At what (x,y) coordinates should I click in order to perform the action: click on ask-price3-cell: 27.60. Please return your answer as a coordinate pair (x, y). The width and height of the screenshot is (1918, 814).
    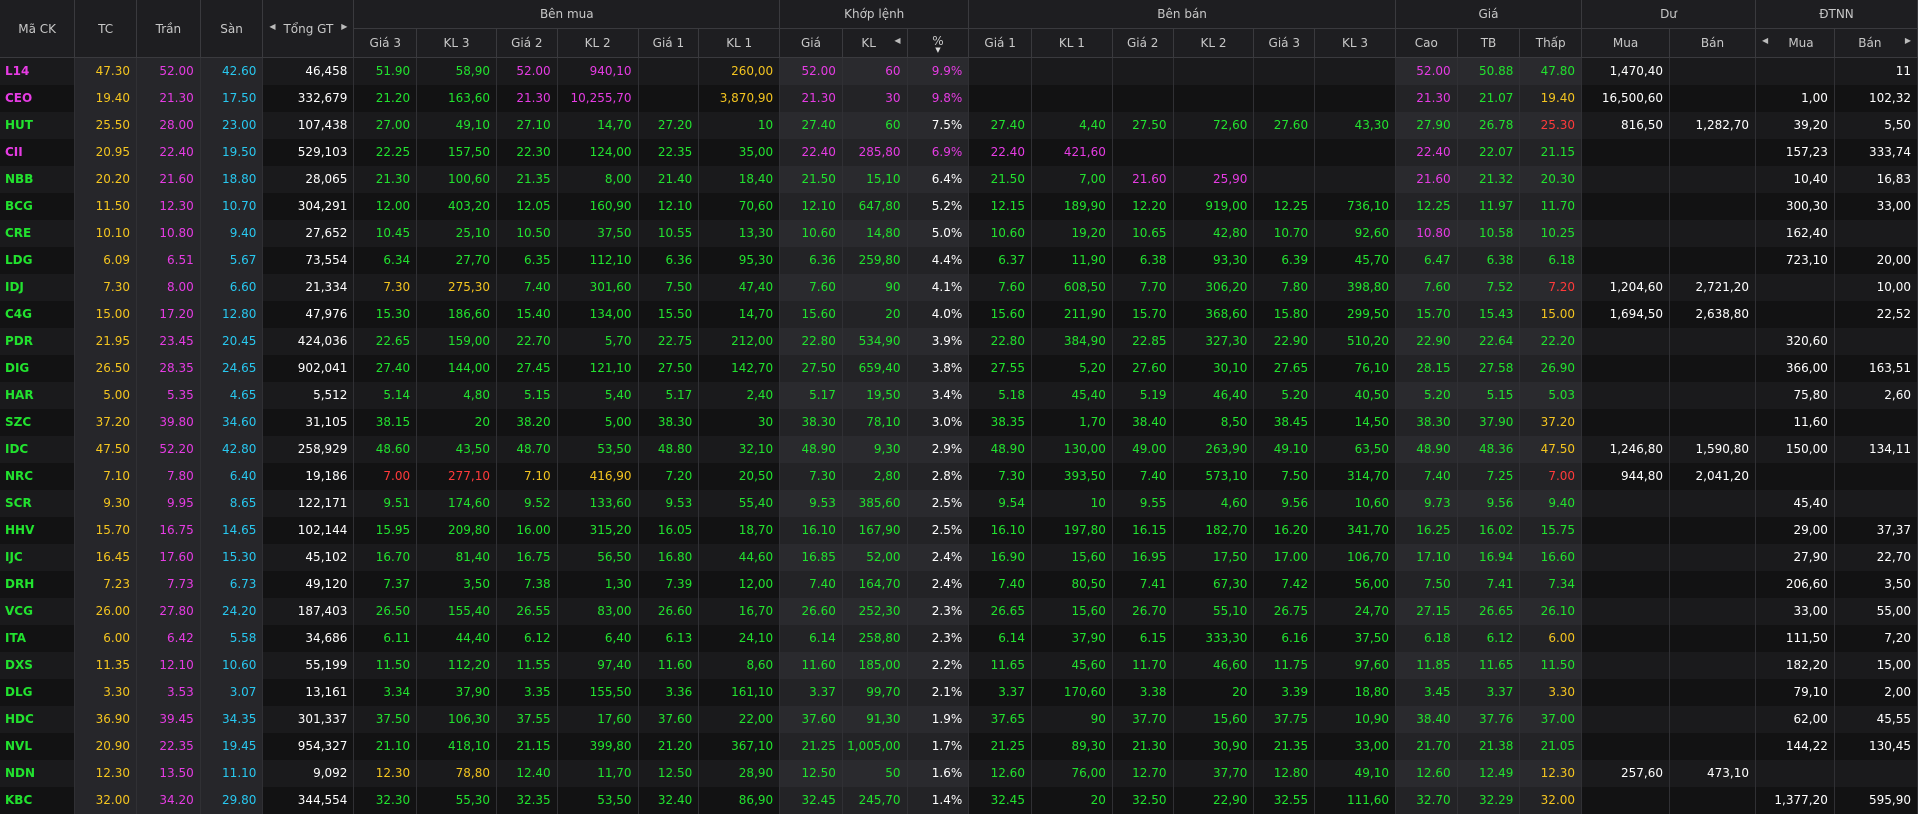
    Looking at the image, I should click on (1284, 125).